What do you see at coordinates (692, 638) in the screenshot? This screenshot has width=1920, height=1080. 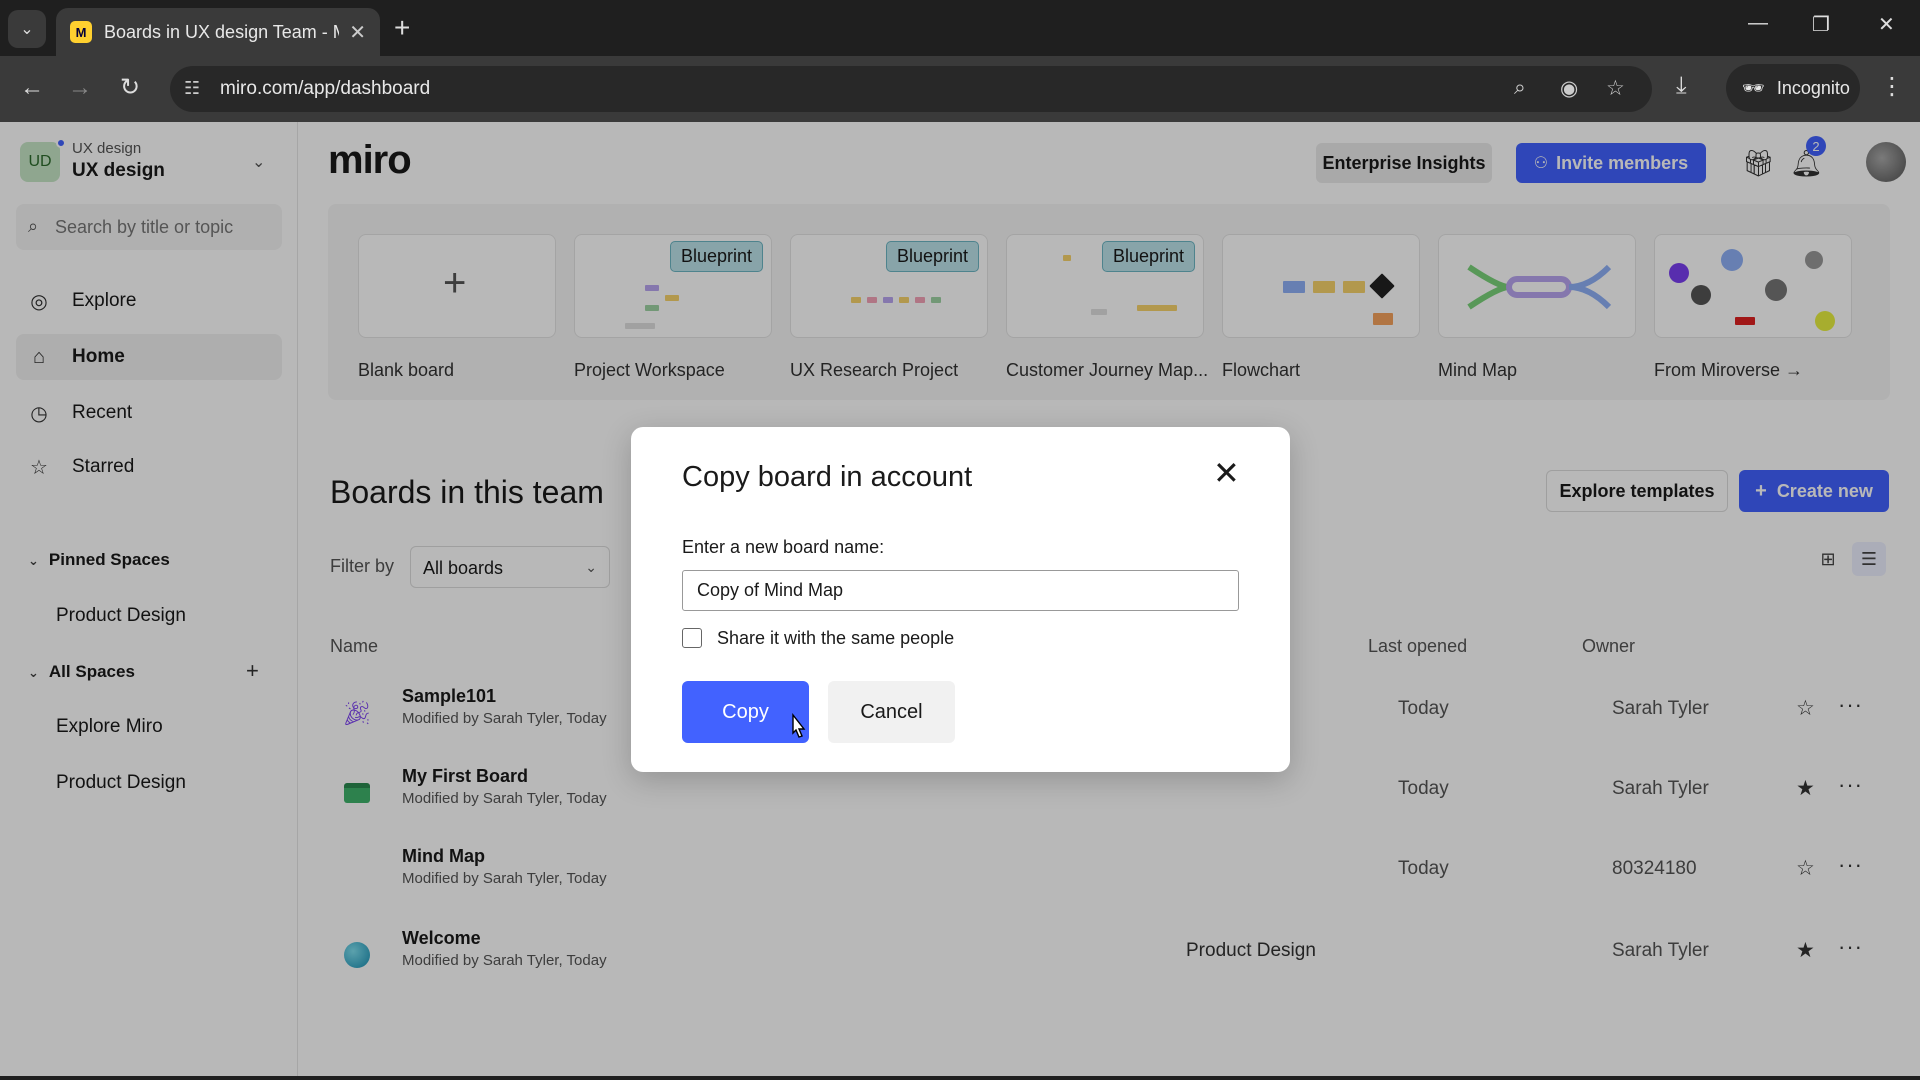 I see `share-checkbox` at bounding box center [692, 638].